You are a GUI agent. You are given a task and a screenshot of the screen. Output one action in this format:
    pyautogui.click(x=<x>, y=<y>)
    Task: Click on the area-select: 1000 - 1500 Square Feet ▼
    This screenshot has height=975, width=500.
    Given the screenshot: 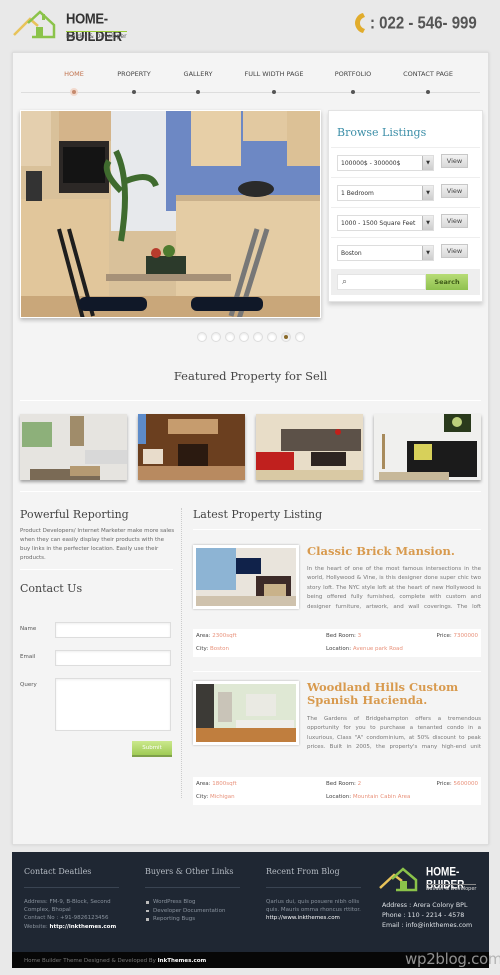 What is the action you would take?
    pyautogui.click(x=385, y=223)
    